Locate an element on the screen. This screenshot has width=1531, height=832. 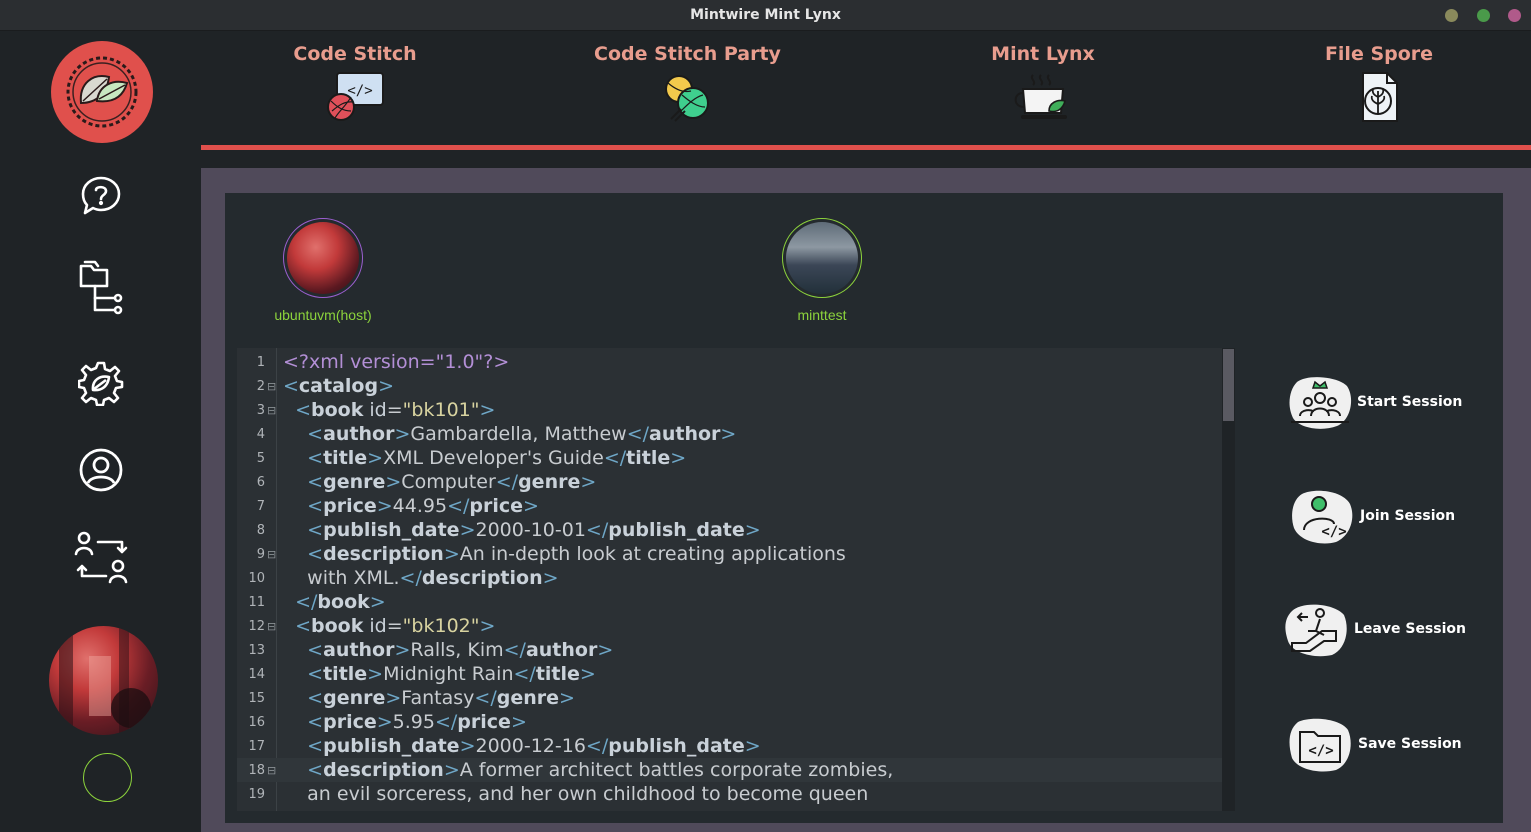
line-number: 17 is located at coordinates (256, 746).